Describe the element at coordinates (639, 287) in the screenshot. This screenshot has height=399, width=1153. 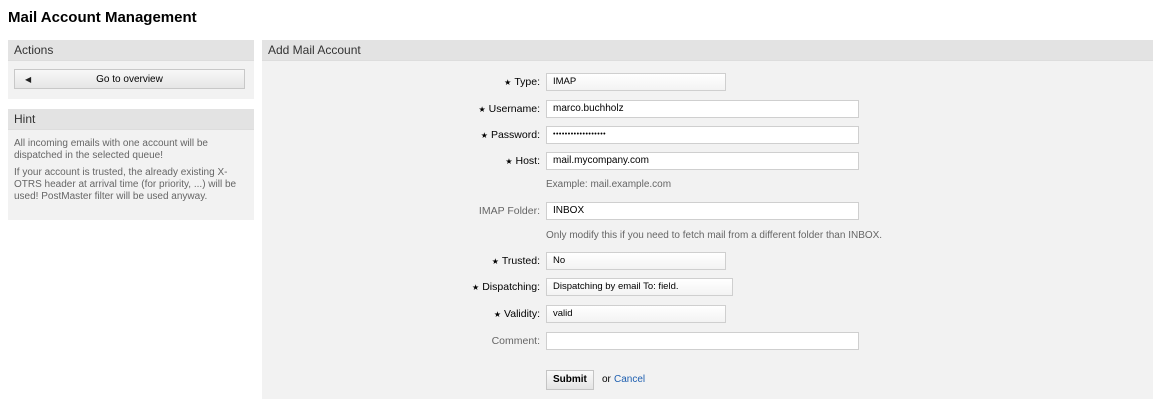
I see `dispatching-select: Dispatching by email To: field.` at that location.